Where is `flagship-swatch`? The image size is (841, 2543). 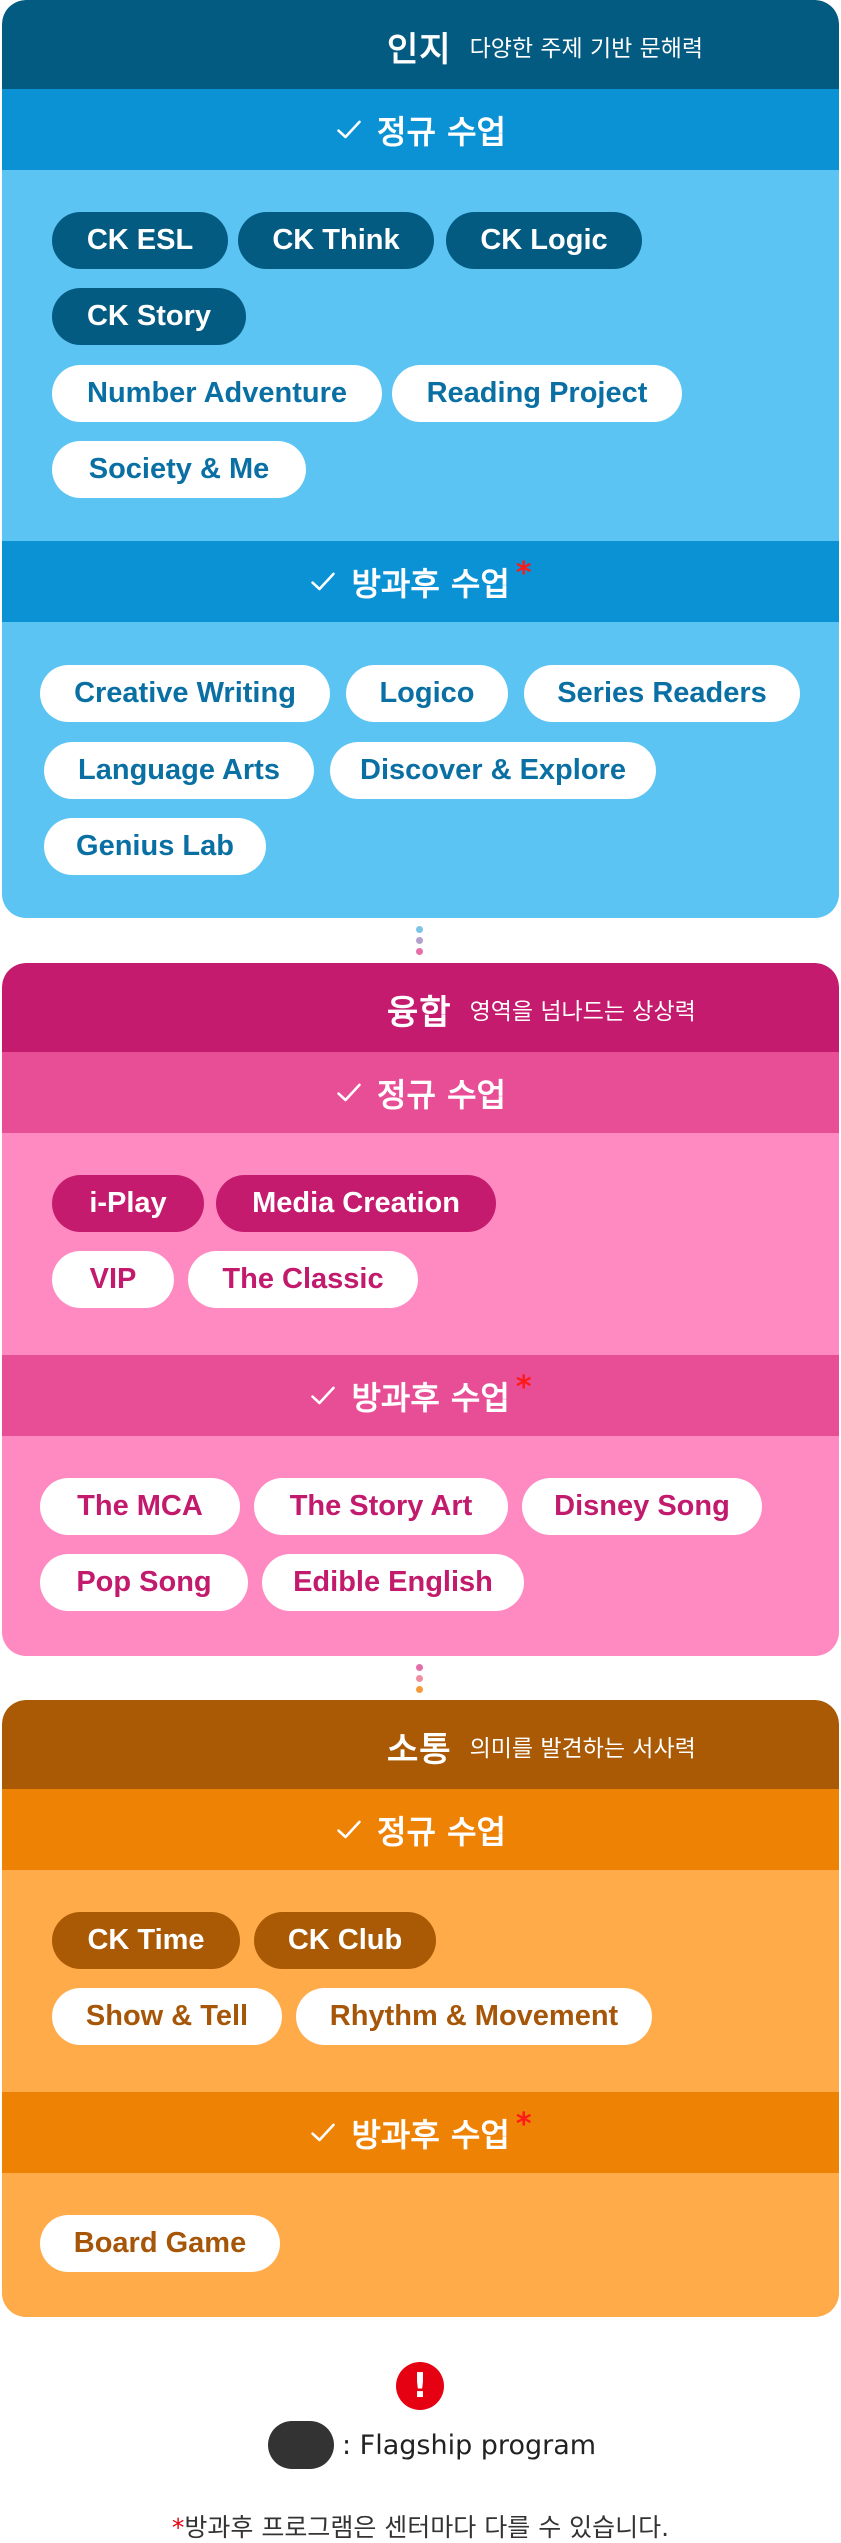 flagship-swatch is located at coordinates (301, 2445).